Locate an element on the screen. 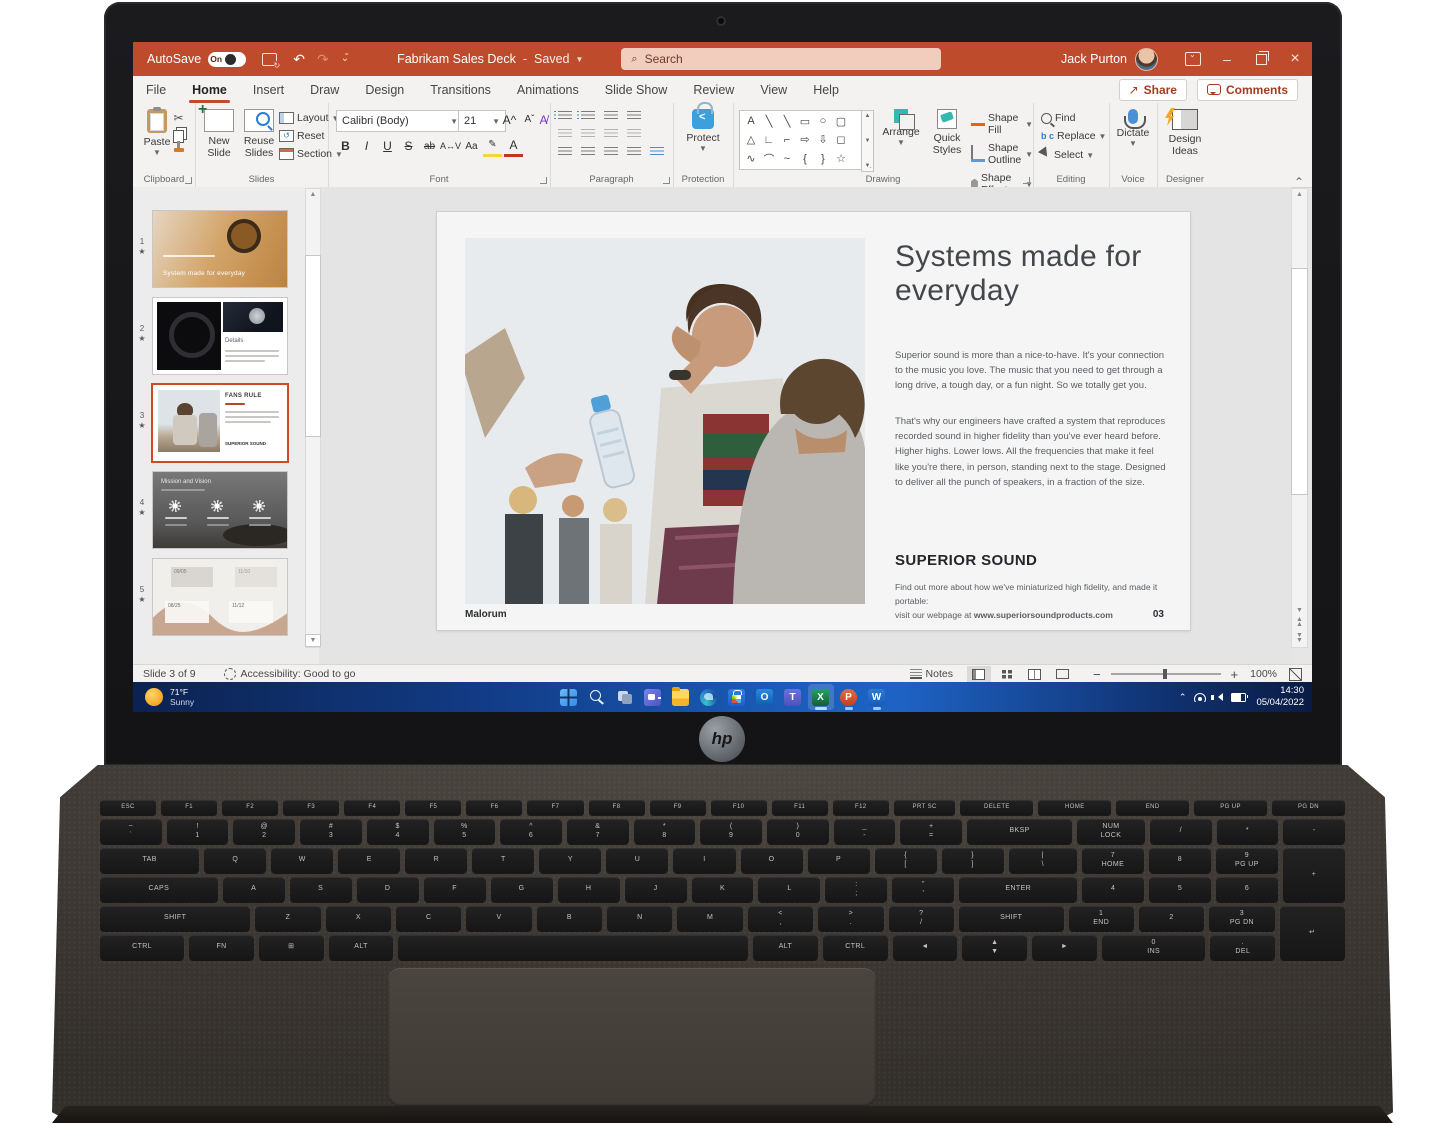  title-chevron-icon: ▼ is located at coordinates (580, 59).